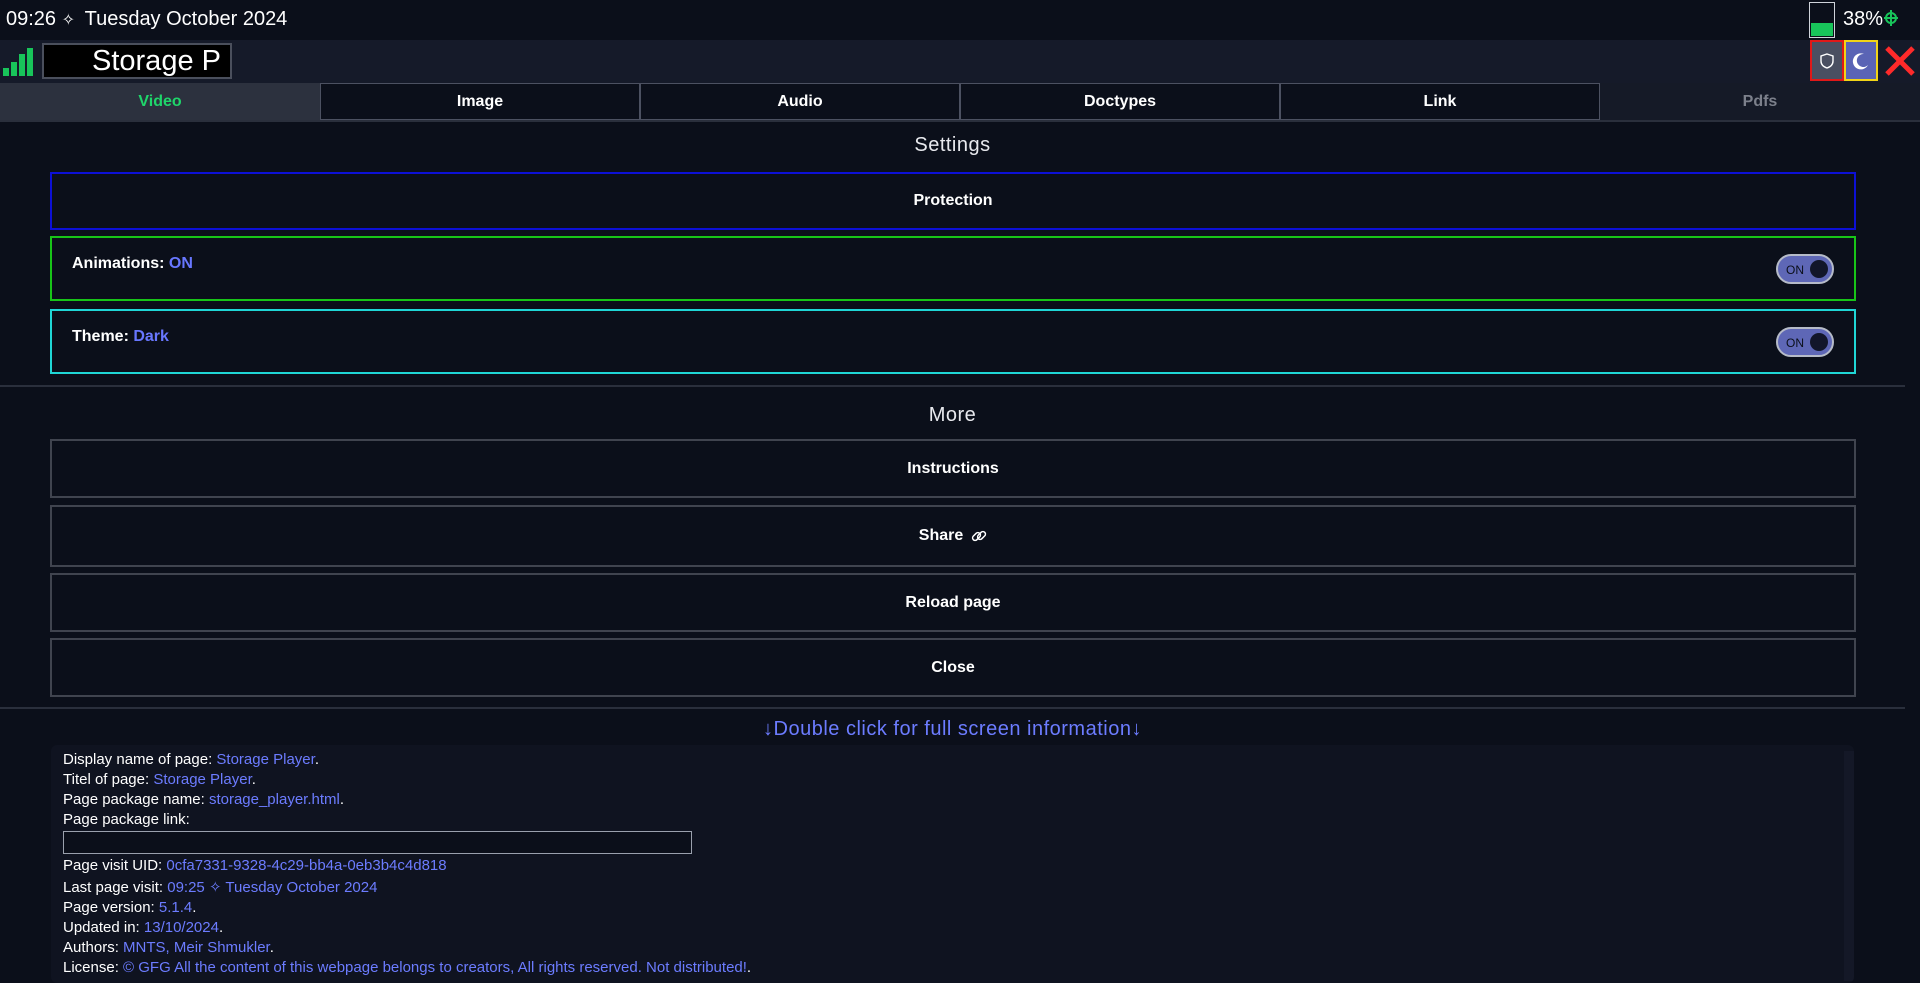 This screenshot has height=983, width=1920. I want to click on page-title: Storage P, so click(137, 61).